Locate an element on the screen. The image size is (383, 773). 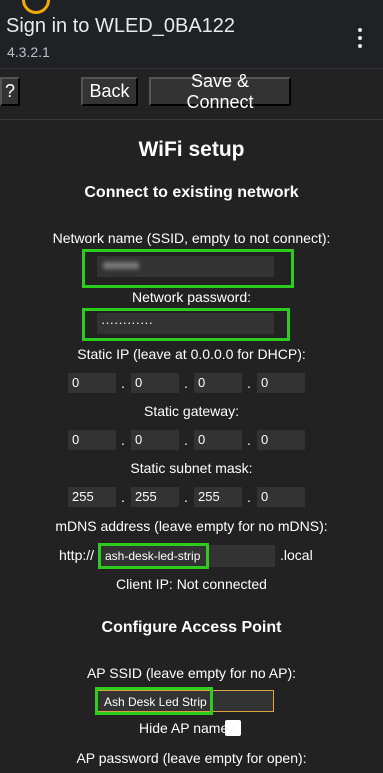
access-point-heading-wrap: Configure Access Point is located at coordinates (191, 628).